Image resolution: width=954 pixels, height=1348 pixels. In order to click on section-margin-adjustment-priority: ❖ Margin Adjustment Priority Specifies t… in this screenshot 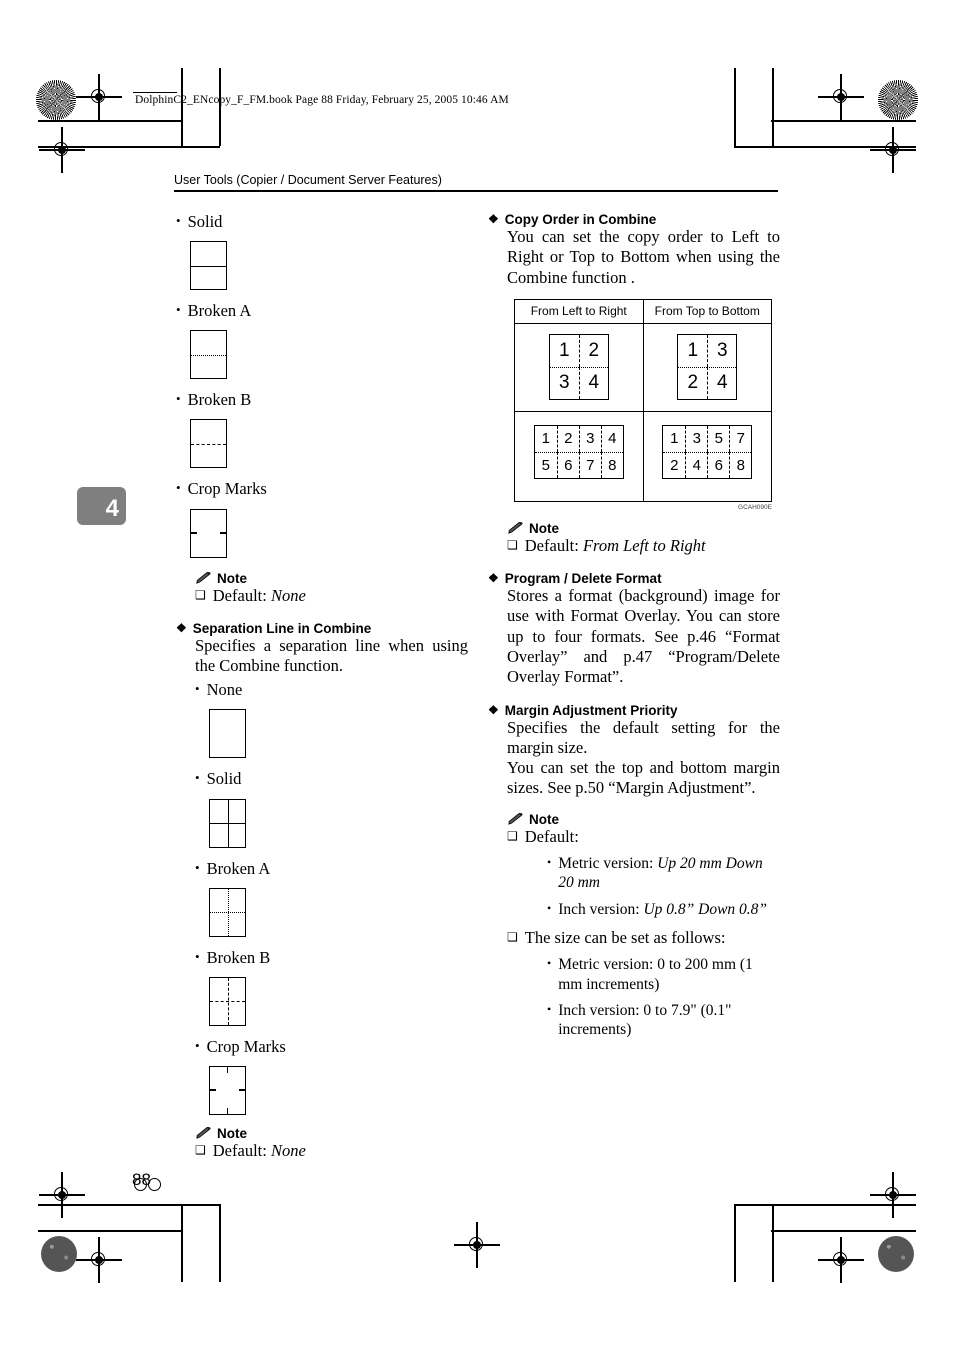, I will do `click(634, 751)`.